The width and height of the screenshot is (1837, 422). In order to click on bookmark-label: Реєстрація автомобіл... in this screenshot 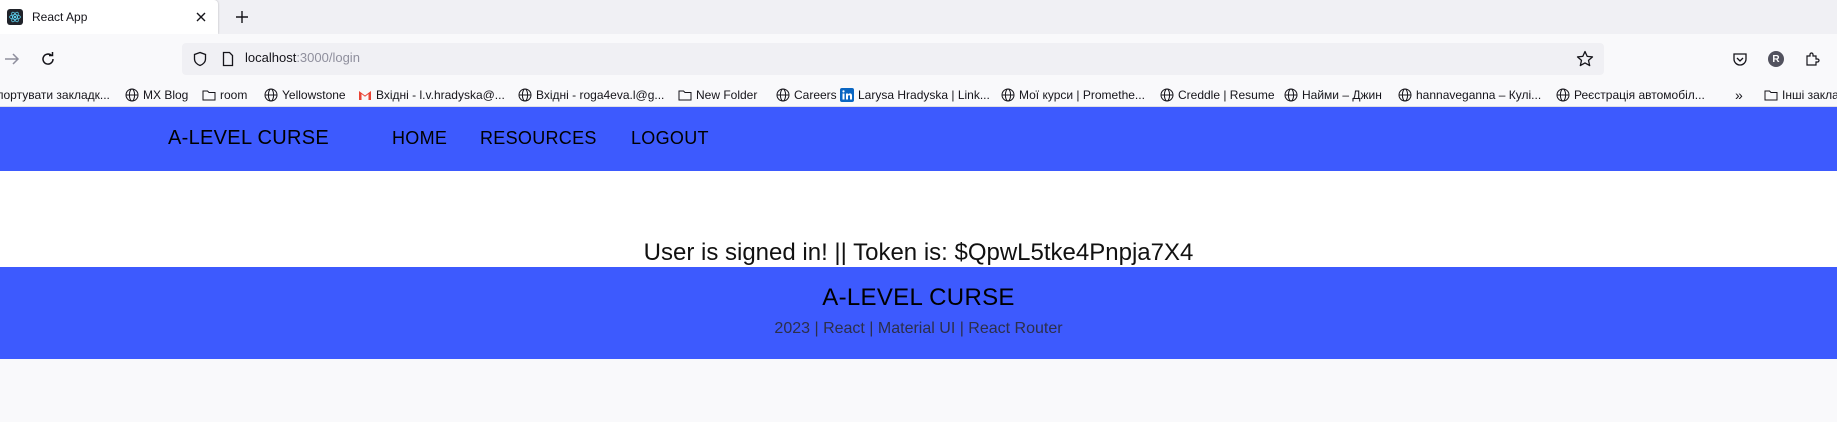, I will do `click(1639, 95)`.